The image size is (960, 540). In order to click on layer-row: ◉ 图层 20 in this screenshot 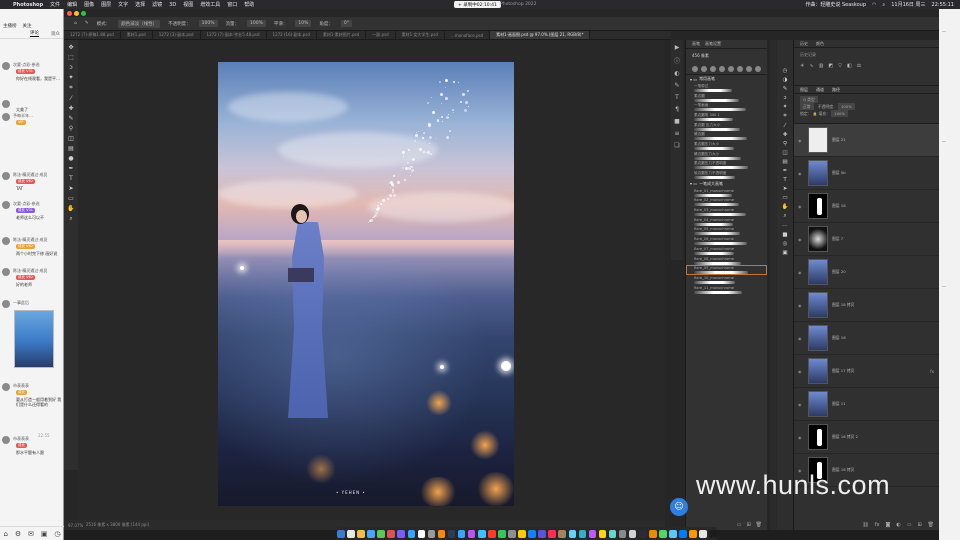, I will do `click(867, 272)`.